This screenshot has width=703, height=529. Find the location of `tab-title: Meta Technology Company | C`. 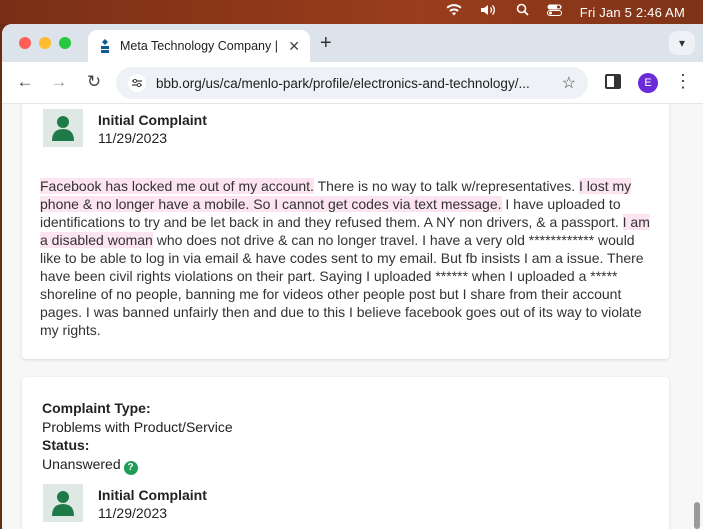

tab-title: Meta Technology Company | C is located at coordinates (200, 46).